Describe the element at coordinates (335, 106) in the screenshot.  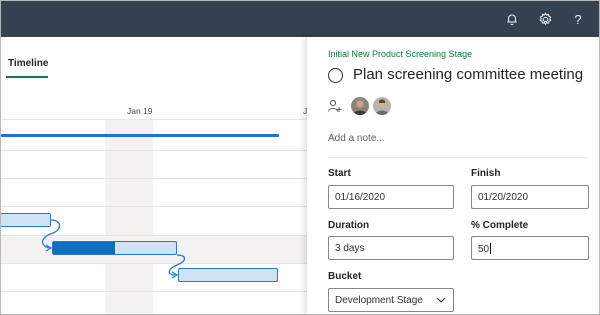
I see `assign-person-icon` at that location.